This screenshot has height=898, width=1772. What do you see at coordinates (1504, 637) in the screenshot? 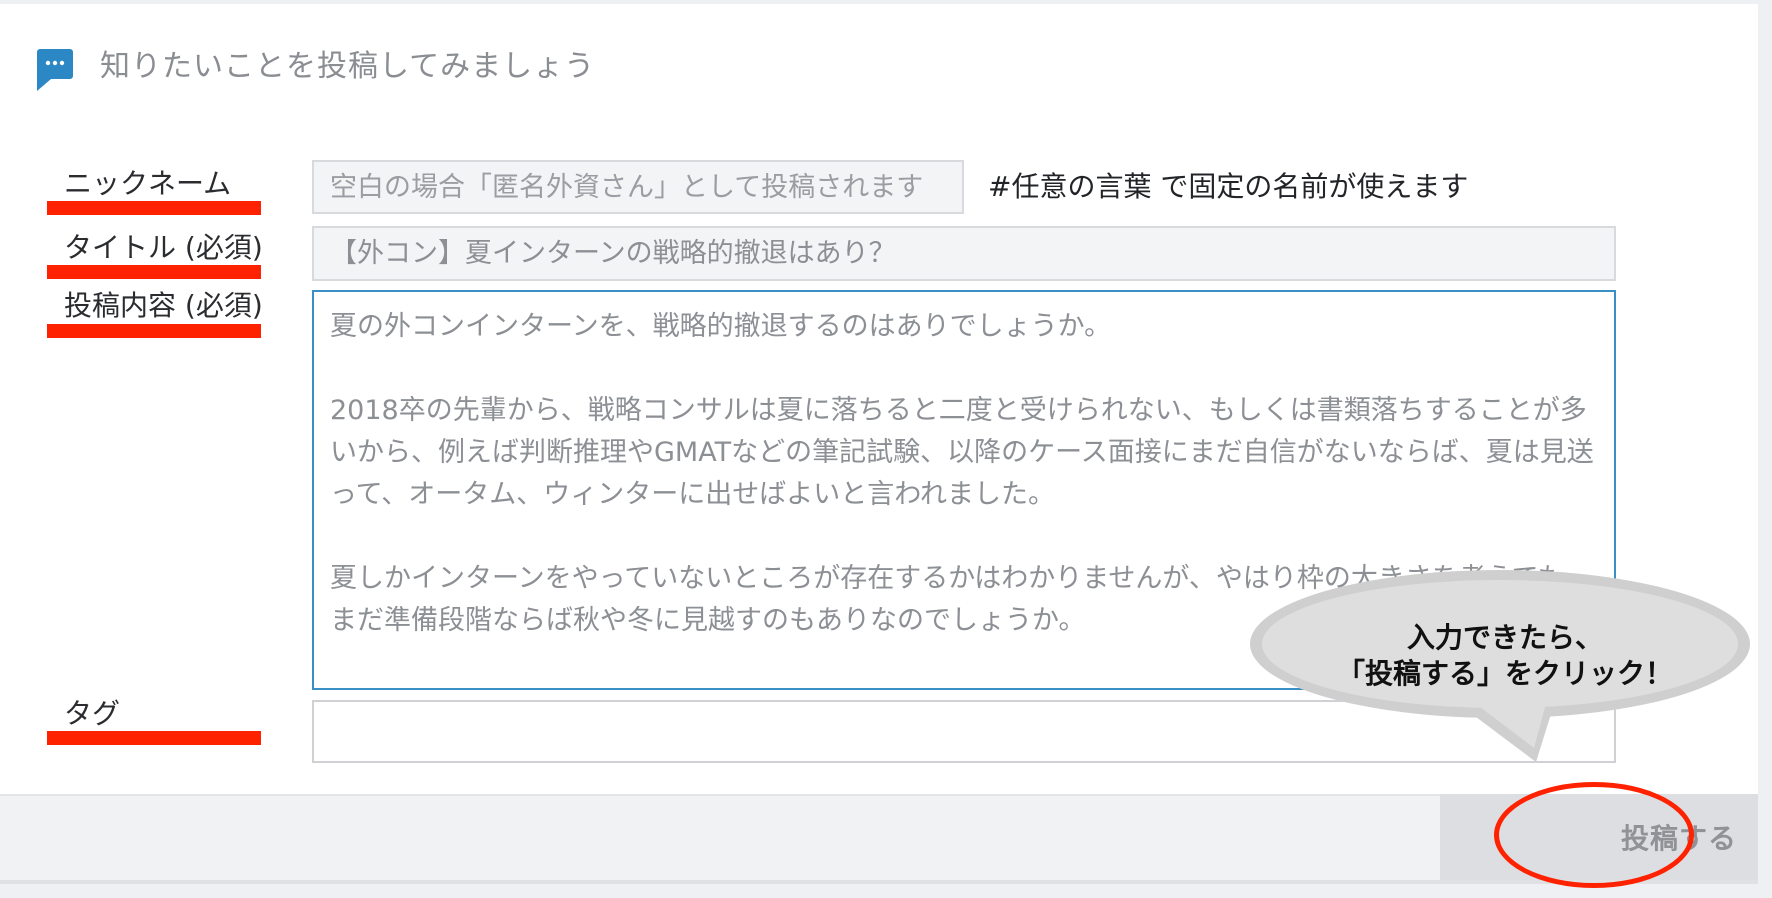
I see `callout-line-1: 入力できたら、` at bounding box center [1504, 637].